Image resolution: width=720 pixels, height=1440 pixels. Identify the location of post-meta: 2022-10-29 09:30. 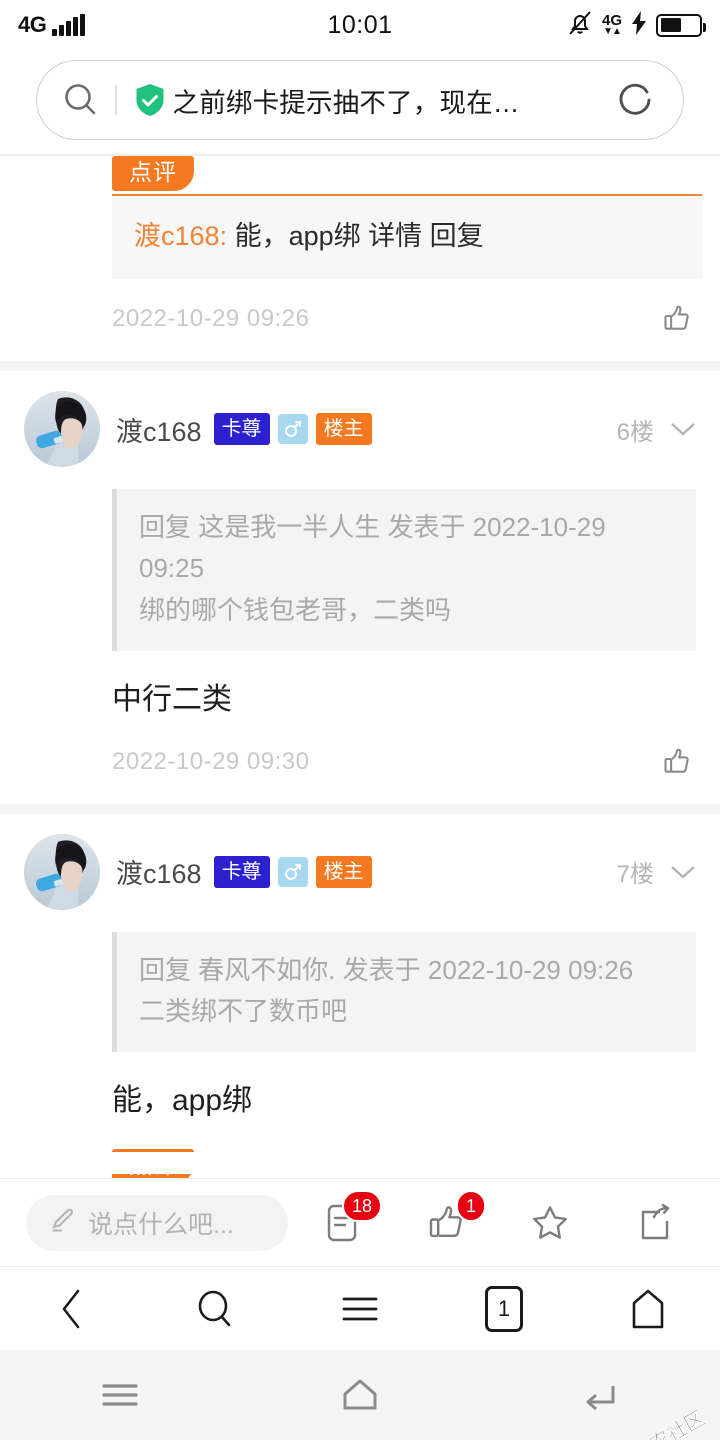
(360, 763).